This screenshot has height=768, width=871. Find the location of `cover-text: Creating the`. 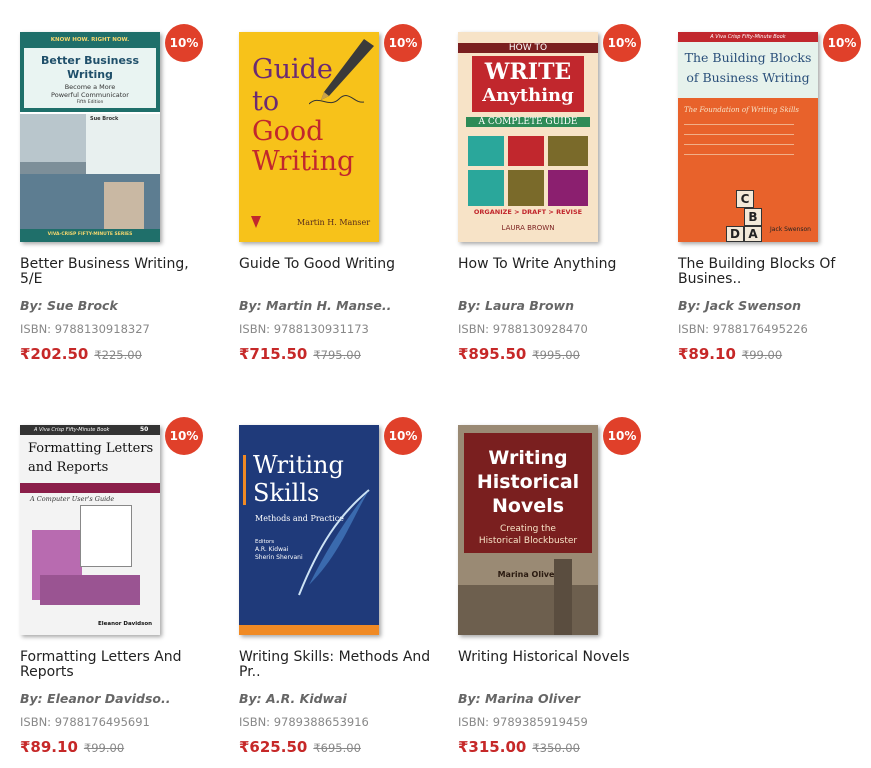

cover-text: Creating the is located at coordinates (528, 529).